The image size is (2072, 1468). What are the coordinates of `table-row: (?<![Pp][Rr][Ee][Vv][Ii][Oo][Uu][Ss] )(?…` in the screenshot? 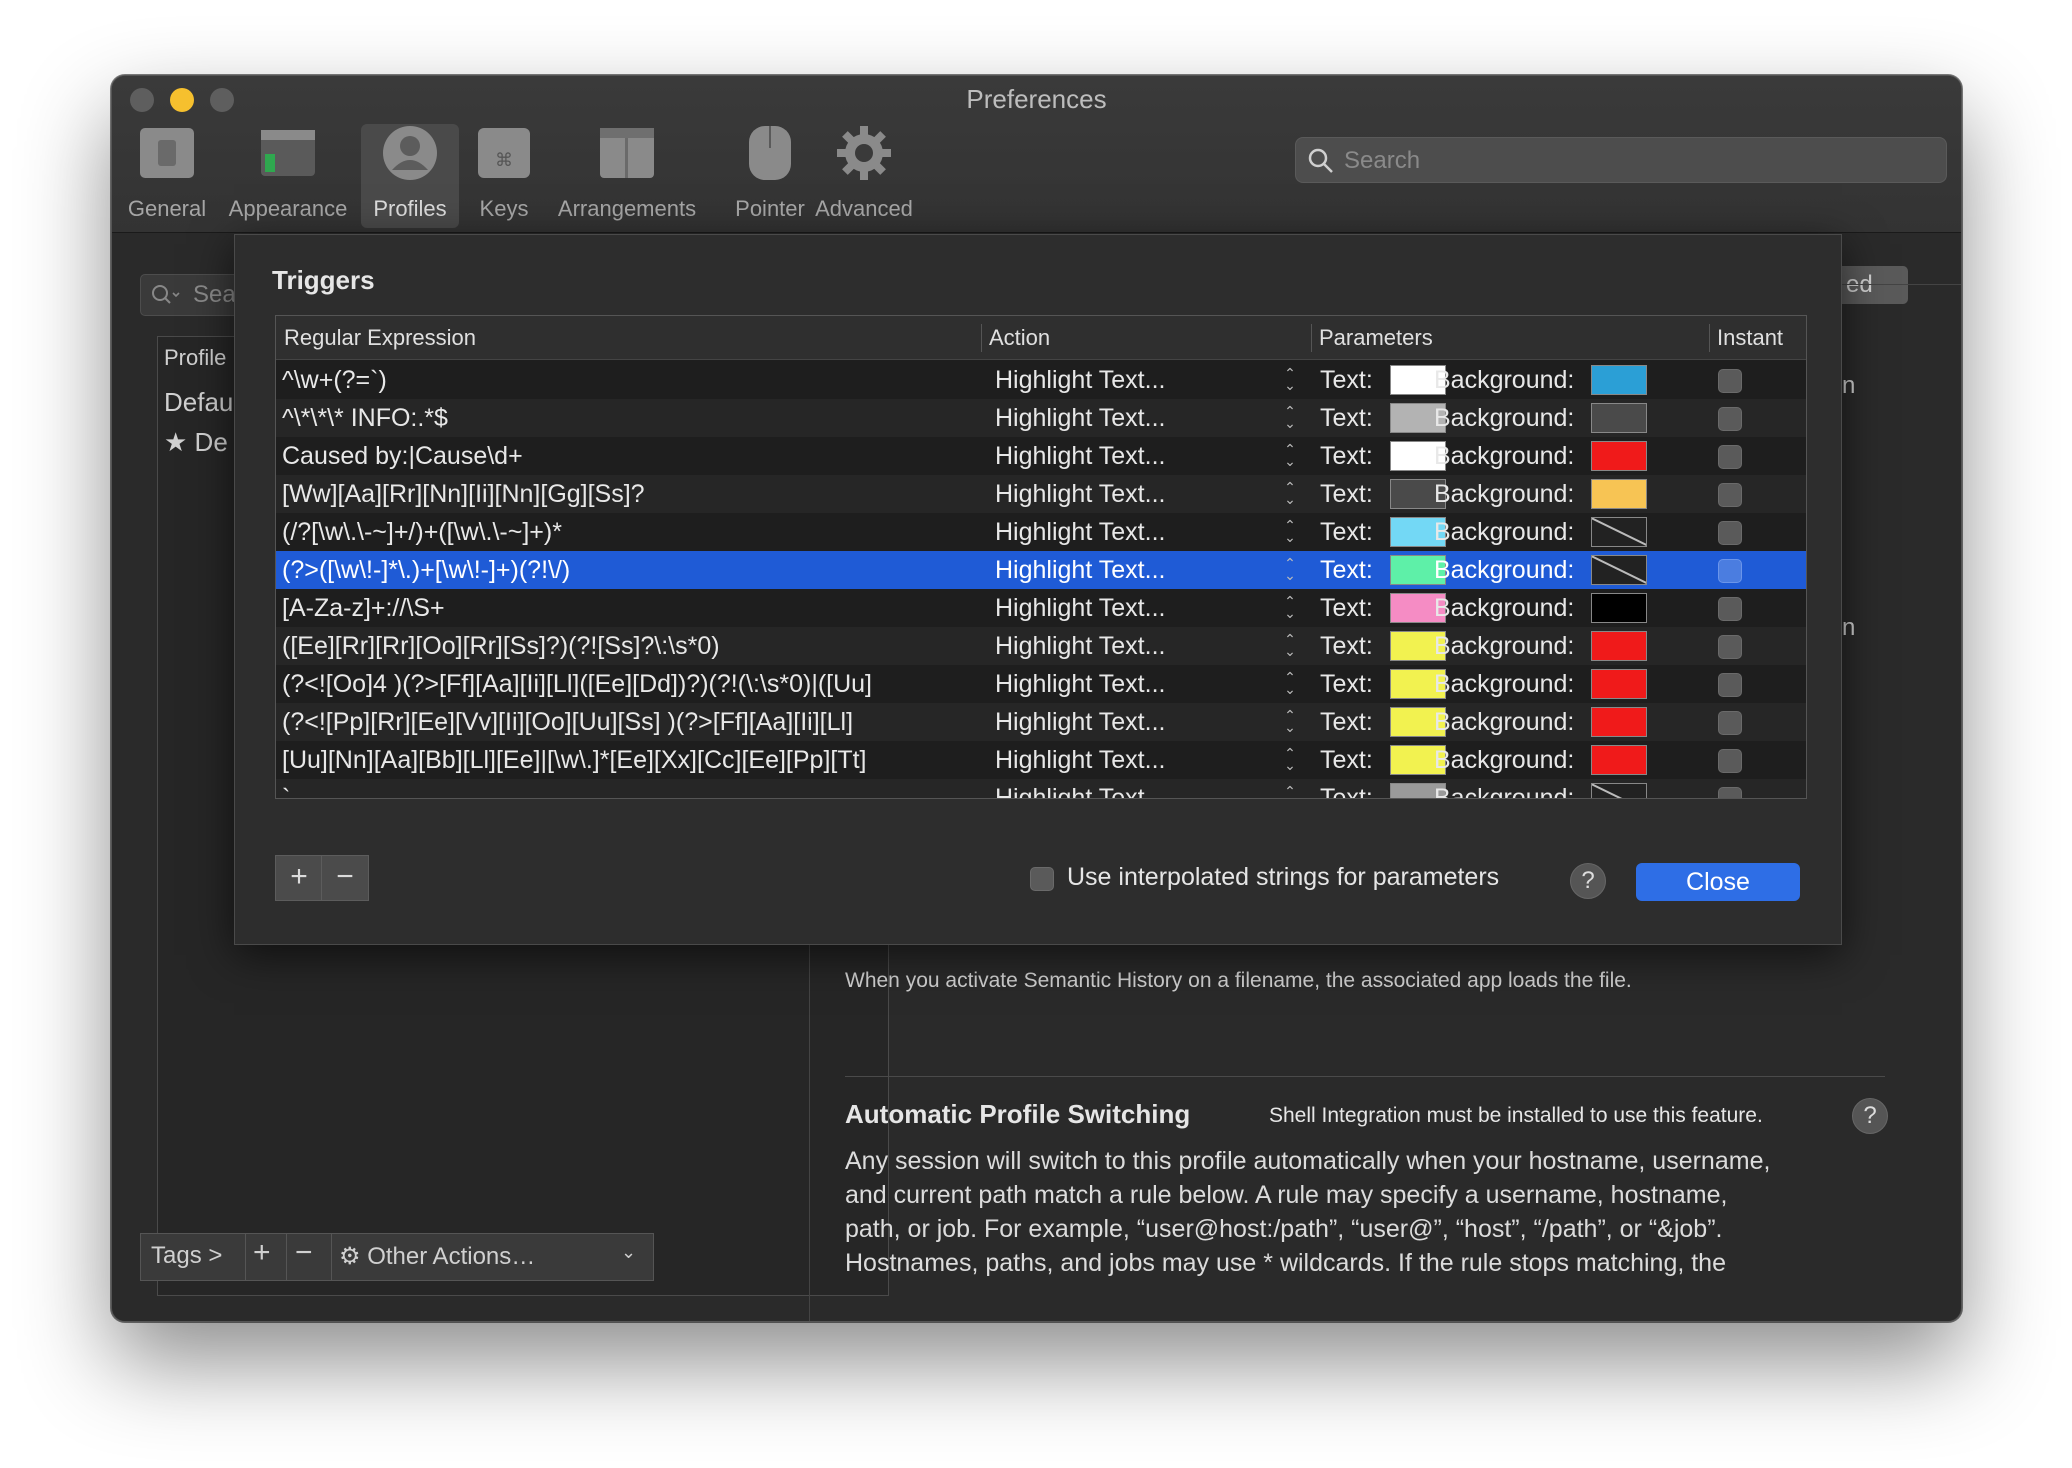 It's located at (1041, 722).